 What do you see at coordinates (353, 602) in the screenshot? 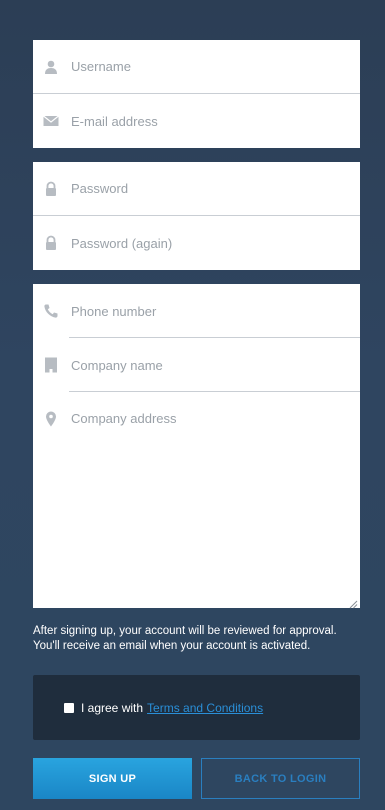
I see `resize-grip-icon` at bounding box center [353, 602].